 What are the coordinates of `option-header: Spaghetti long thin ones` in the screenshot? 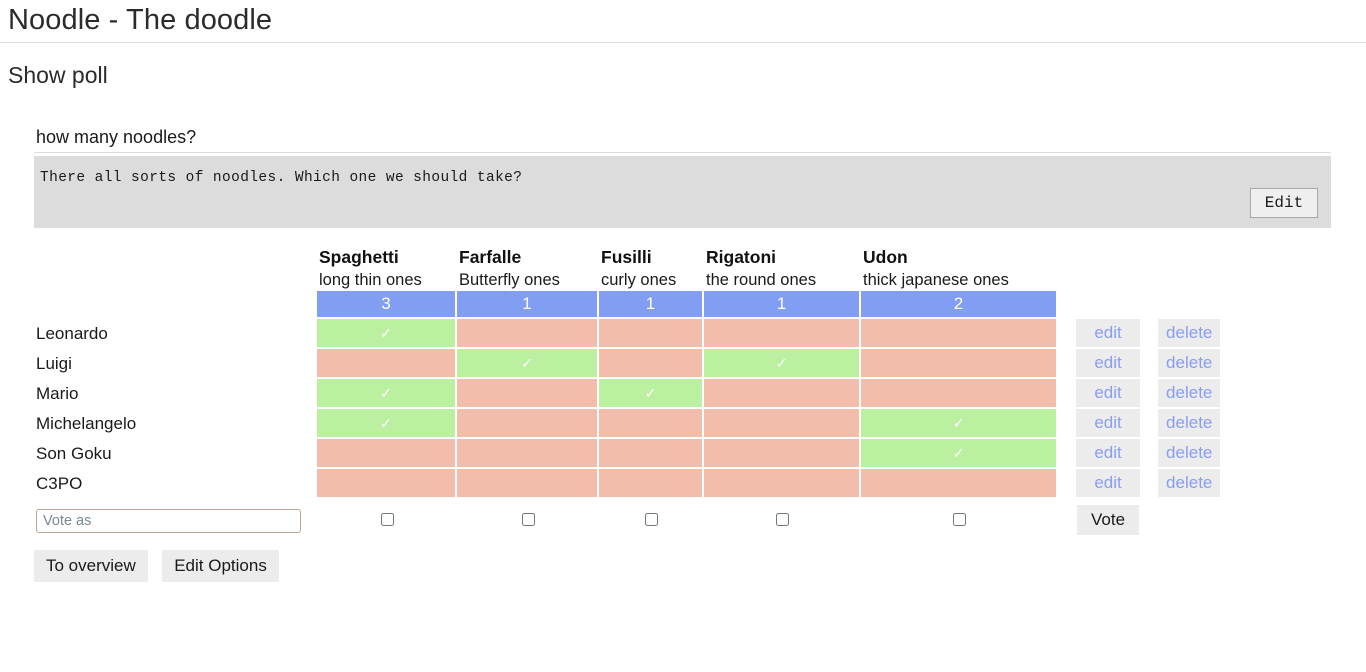 It's located at (387, 268).